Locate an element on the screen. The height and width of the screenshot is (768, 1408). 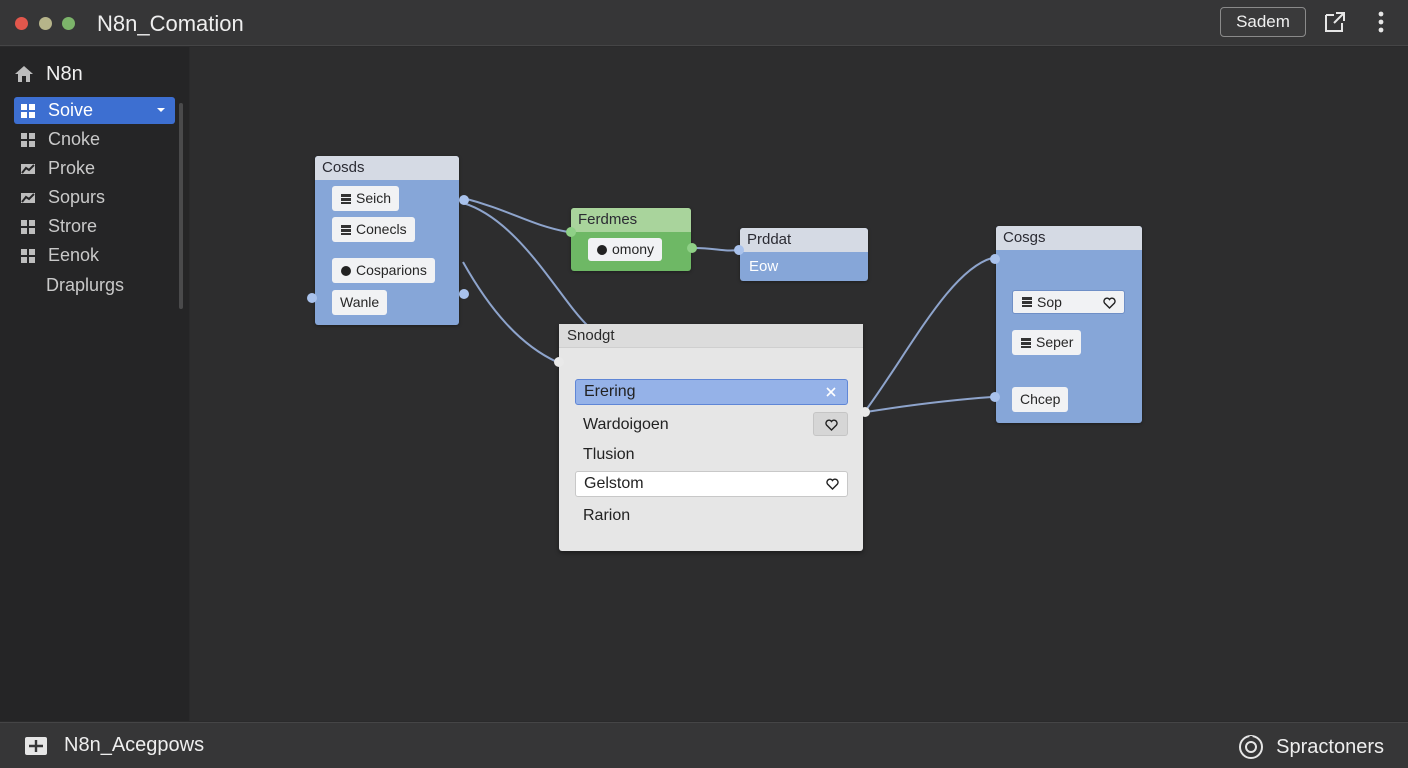
node-chip: Seper is located at coordinates (1047, 342).